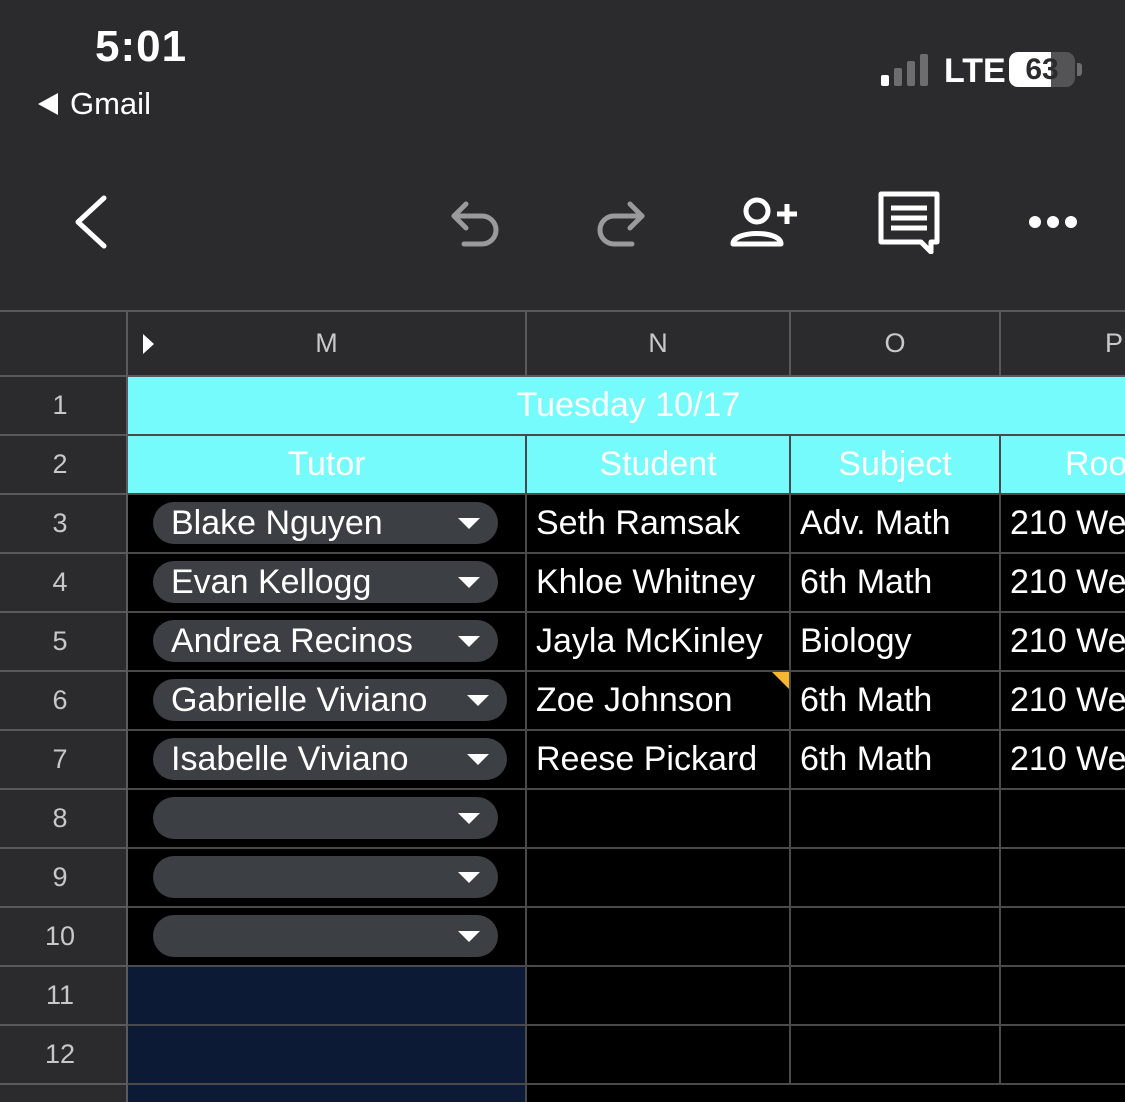 This screenshot has height=1102, width=1125. Describe the element at coordinates (646, 582) in the screenshot. I see `cell-text: Khloe Whitney` at that location.